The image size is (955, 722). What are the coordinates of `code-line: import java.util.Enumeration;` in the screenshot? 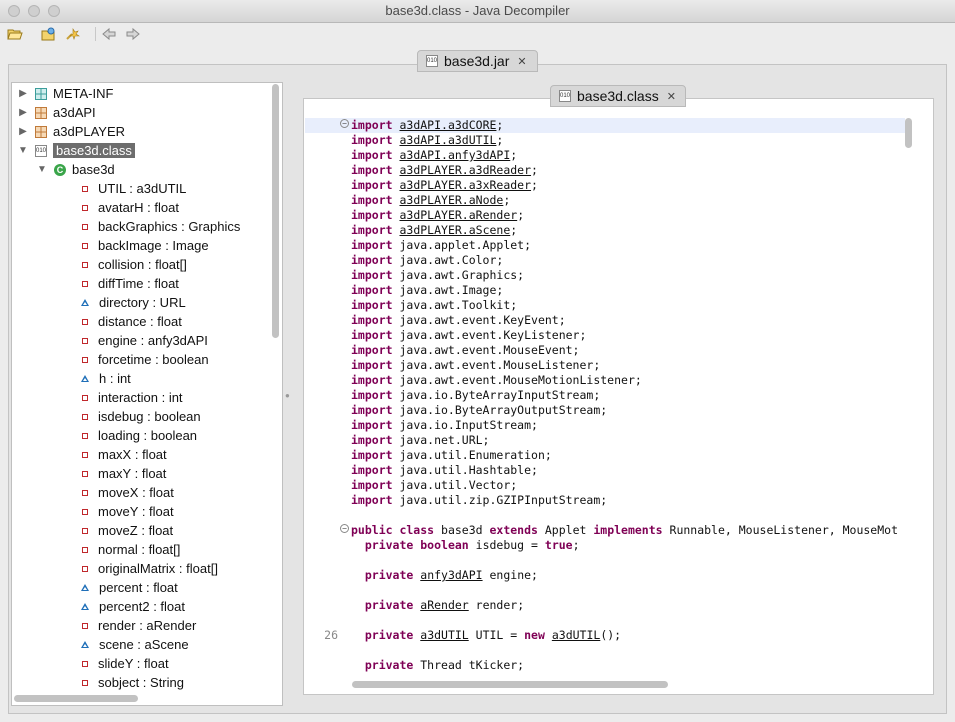 It's located at (605, 455).